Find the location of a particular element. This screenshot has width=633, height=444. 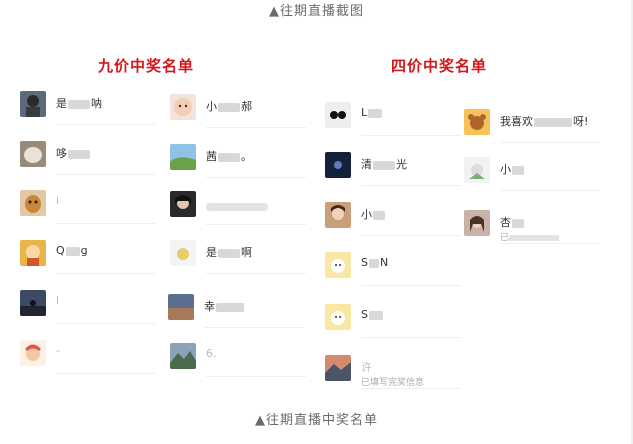

winner-entry: - is located at coordinates (90, 359).